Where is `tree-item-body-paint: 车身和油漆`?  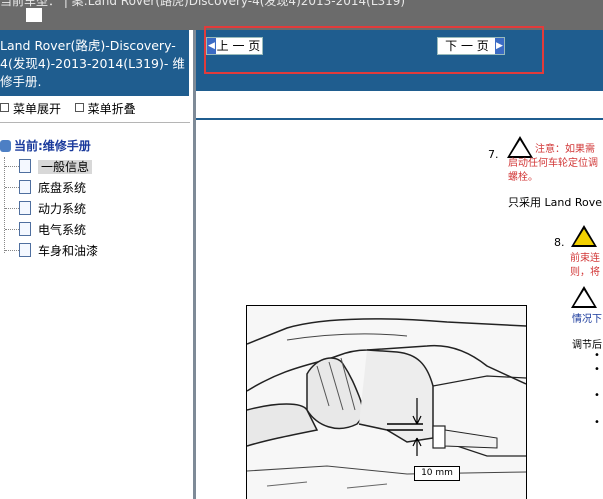 tree-item-body-paint: 车身和油漆 is located at coordinates (49, 251).